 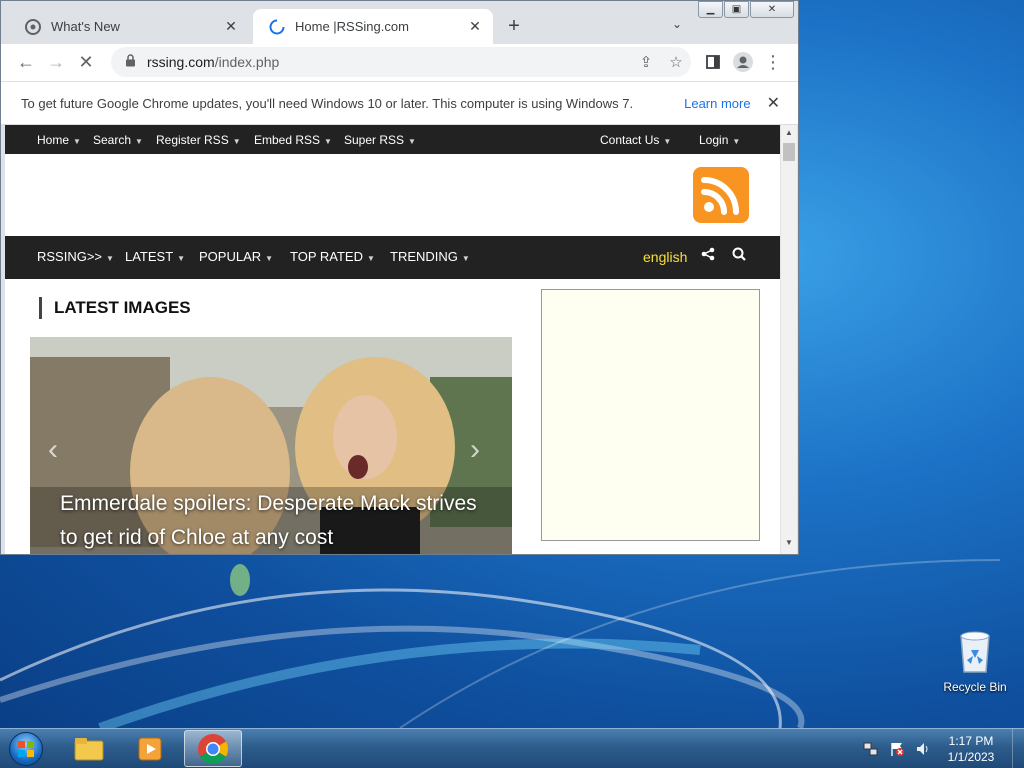 I want to click on scroll-down-icon: ▼, so click(x=789, y=542).